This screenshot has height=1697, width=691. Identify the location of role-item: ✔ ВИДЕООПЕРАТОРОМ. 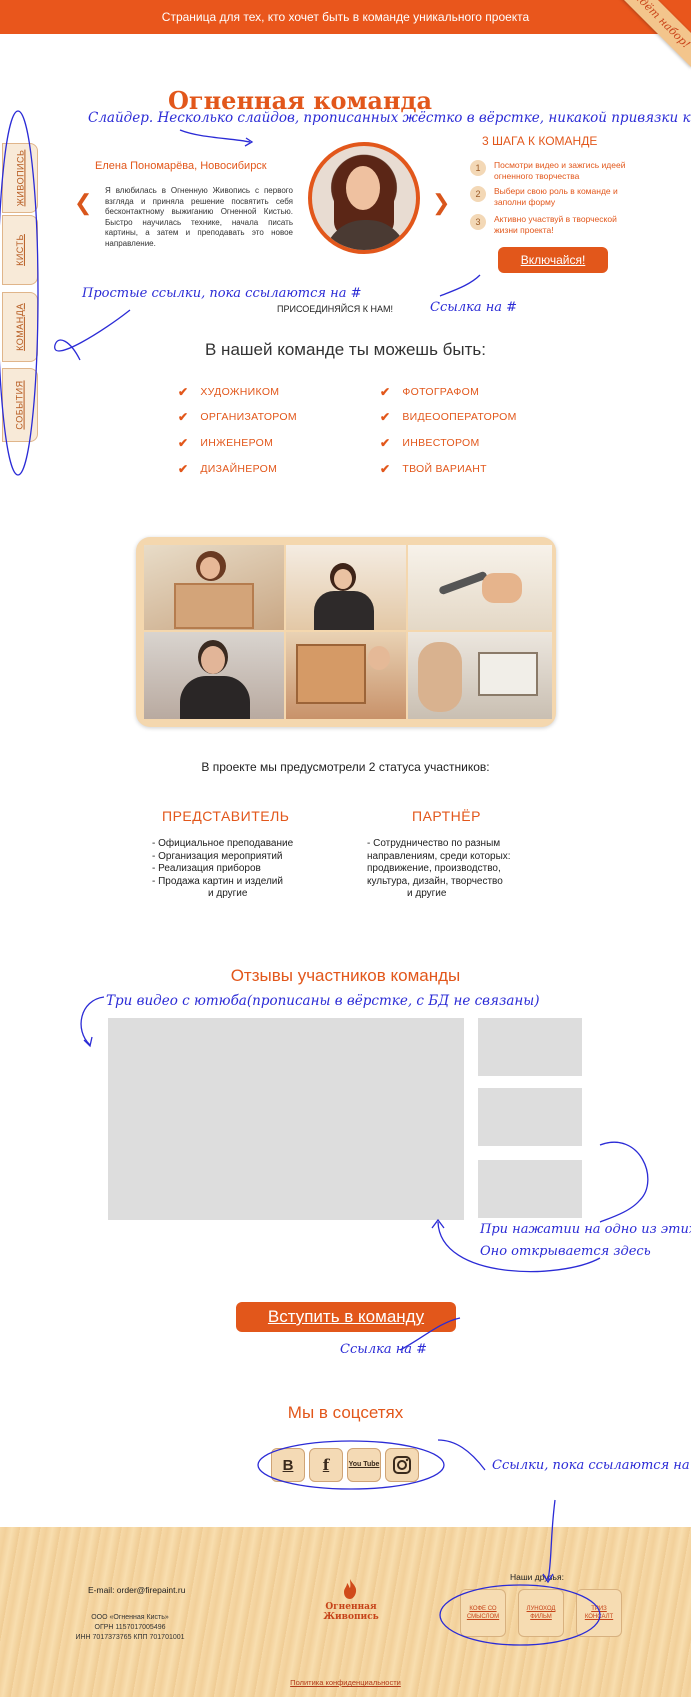
(448, 417).